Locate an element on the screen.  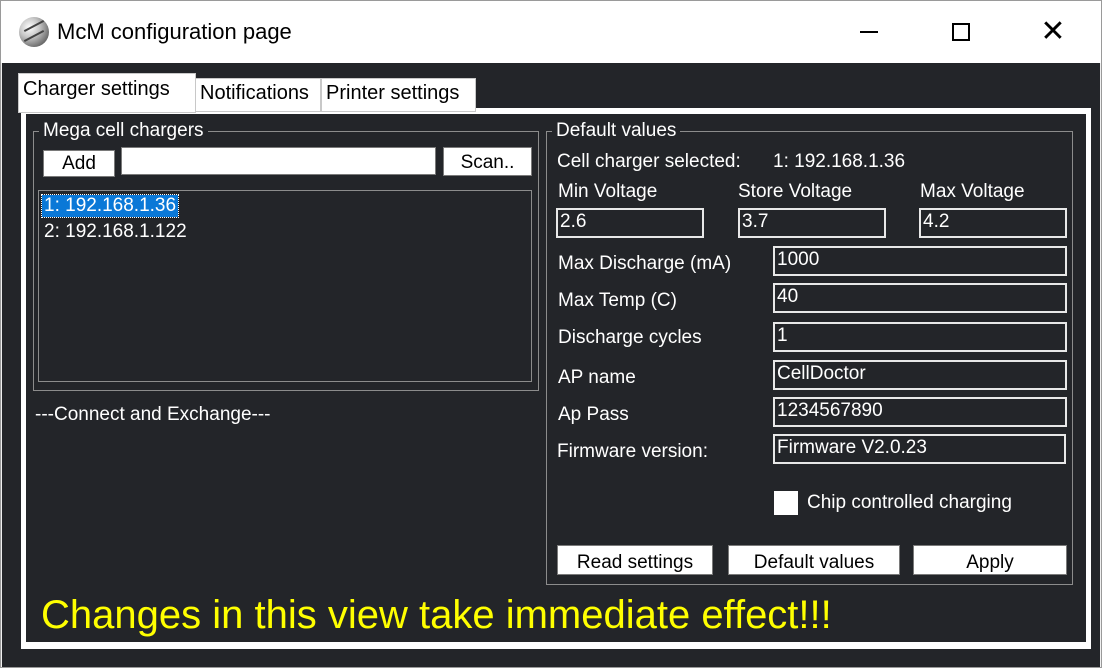
connection-status: ---Connect and Exchange--- is located at coordinates (153, 414).